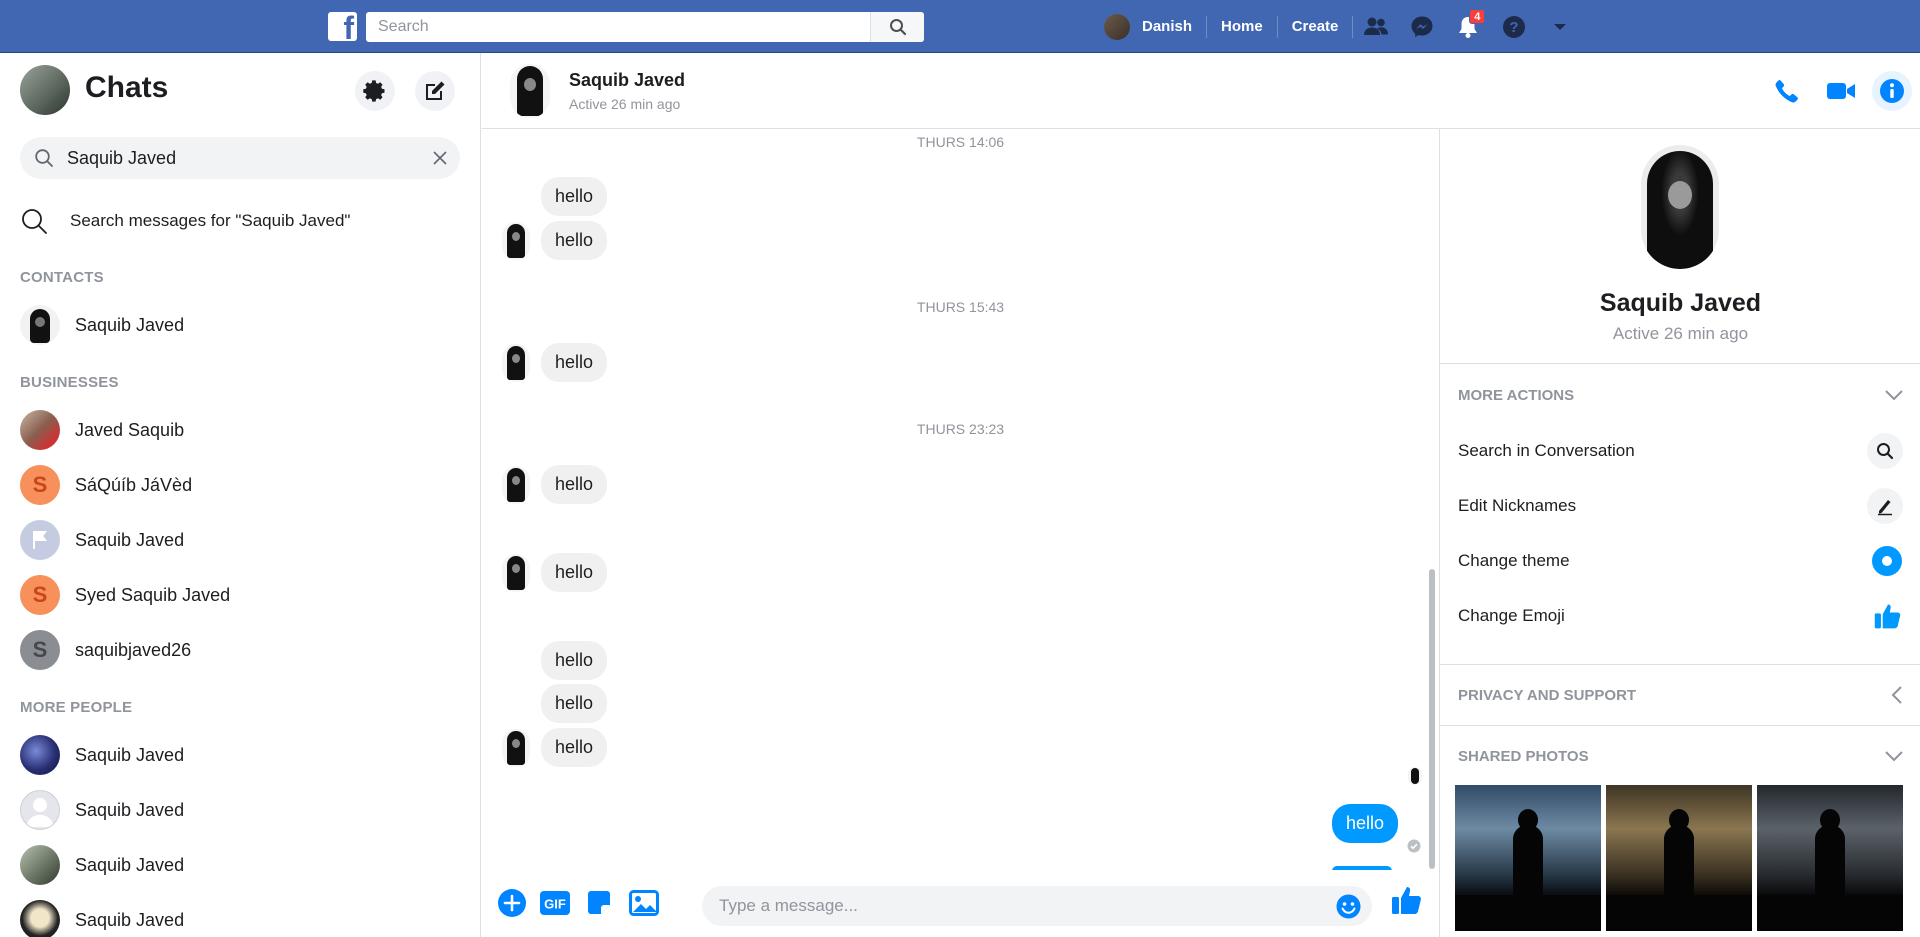 The image size is (1920, 937). I want to click on businesses-section-label: BUSINESSES, so click(69, 382).